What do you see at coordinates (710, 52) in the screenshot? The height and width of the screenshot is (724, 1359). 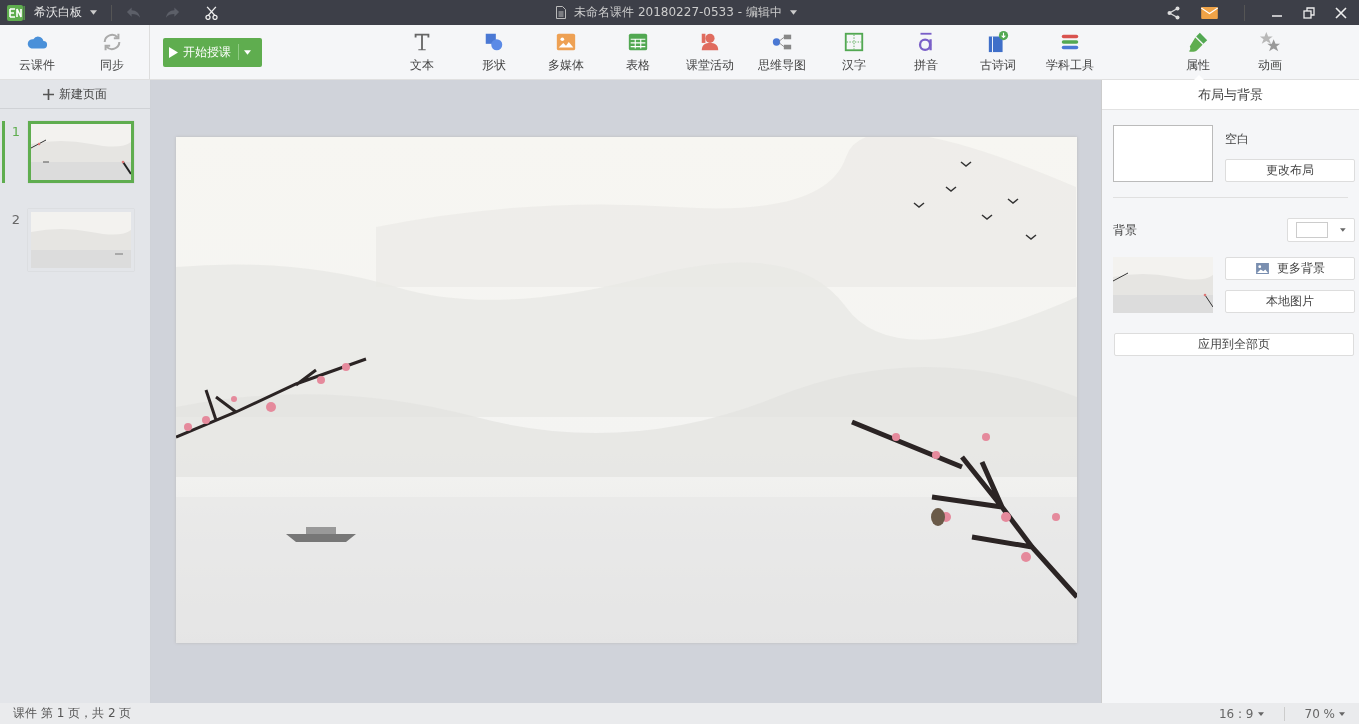 I see `activity-tool-button: 课堂活动` at bounding box center [710, 52].